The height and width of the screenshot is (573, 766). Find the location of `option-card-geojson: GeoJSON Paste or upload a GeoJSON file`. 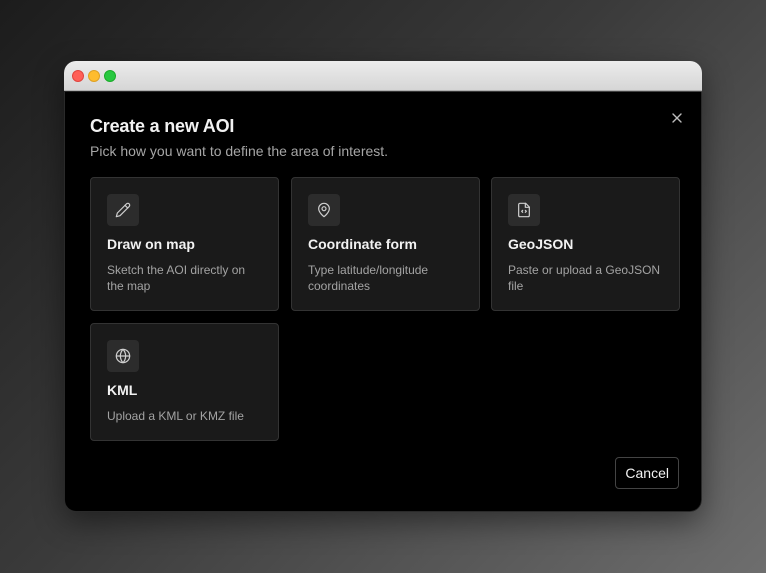

option-card-geojson: GeoJSON Paste or upload a GeoJSON file is located at coordinates (585, 244).